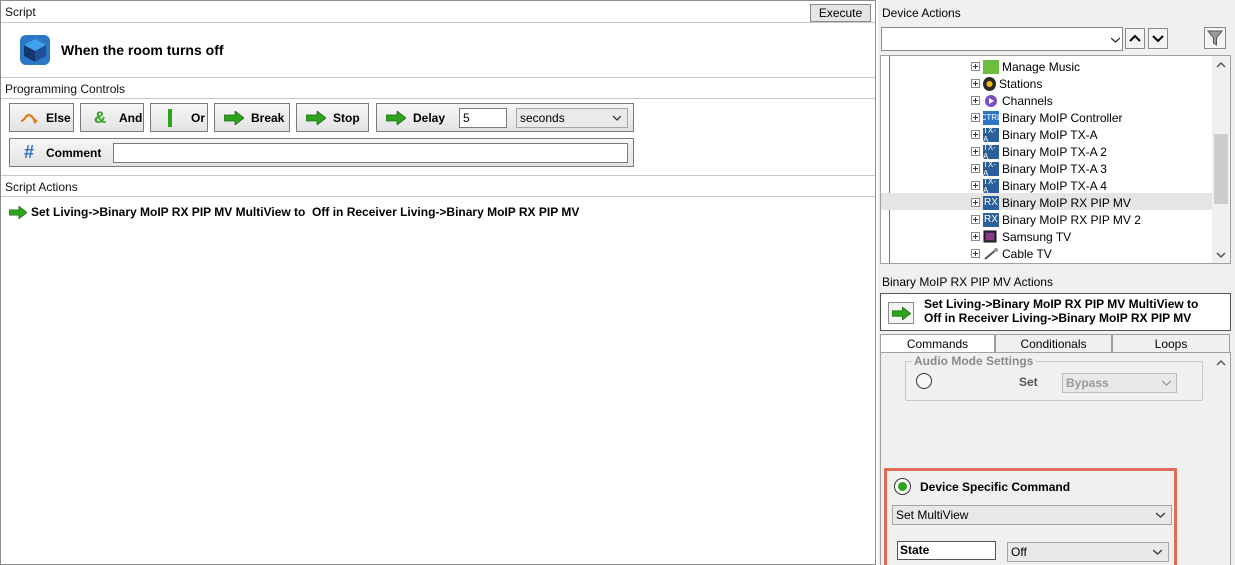 The width and height of the screenshot is (1235, 565). What do you see at coordinates (1053, 343) in the screenshot?
I see `tab-conditionals: Conditionals` at bounding box center [1053, 343].